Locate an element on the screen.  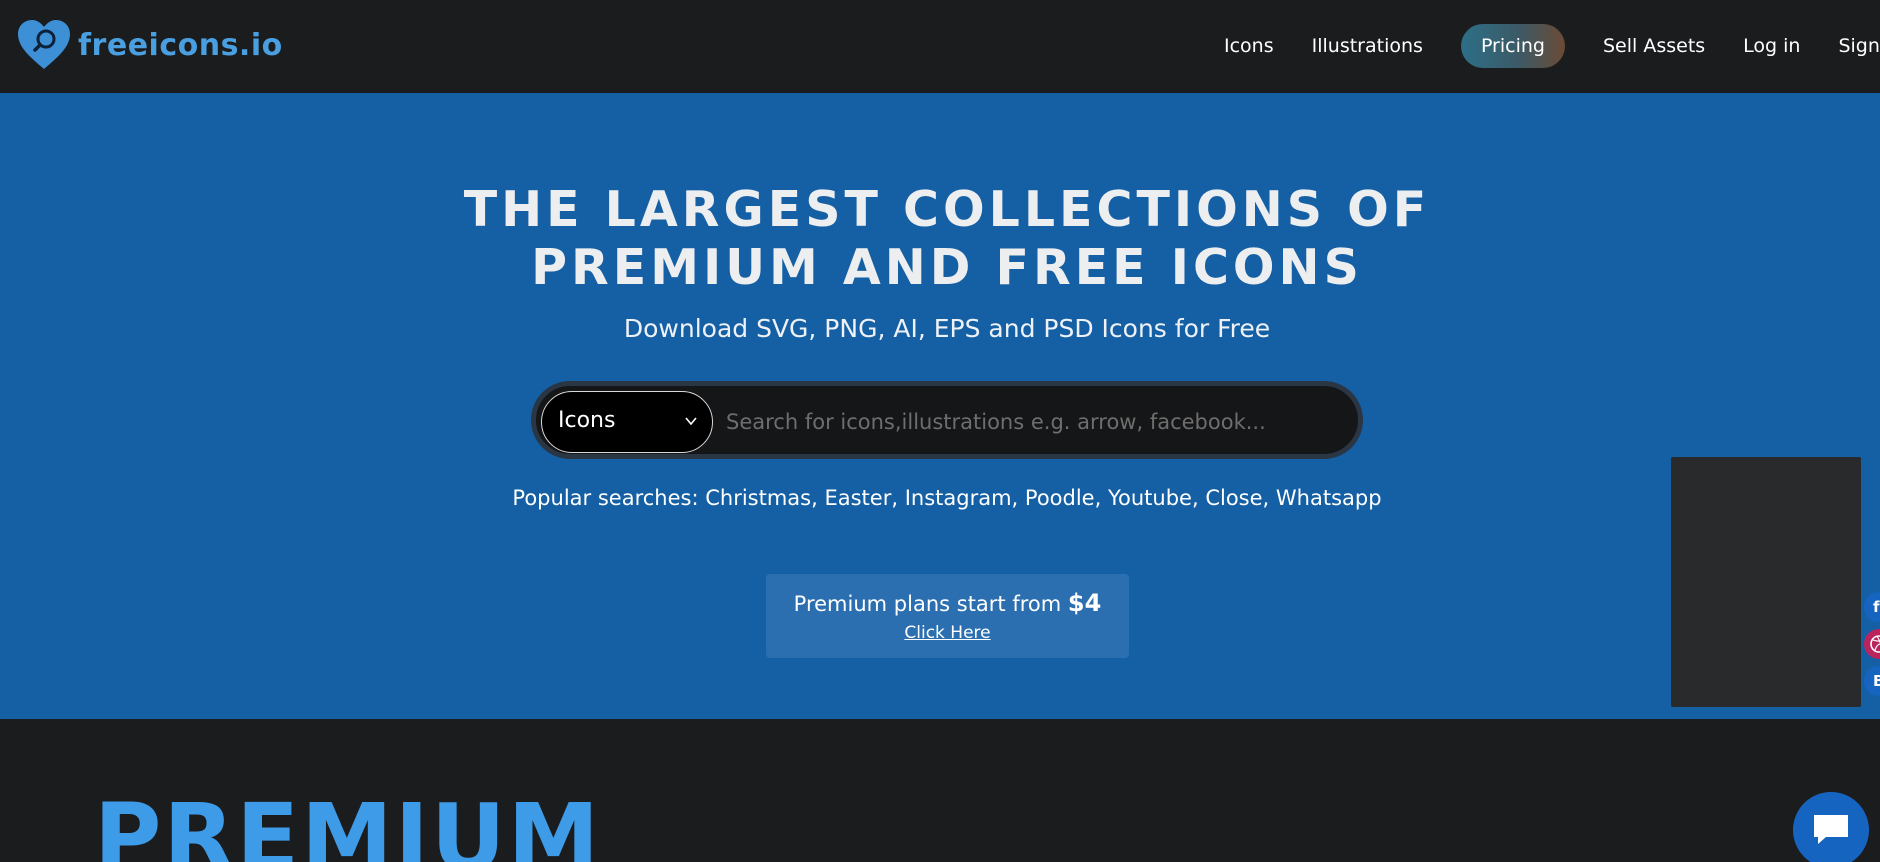
hero-title-line-2: PREMIUM AND FREE ICONS is located at coordinates (947, 267).